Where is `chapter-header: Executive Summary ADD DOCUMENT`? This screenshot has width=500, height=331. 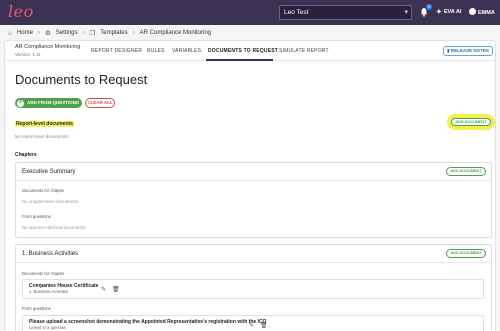
chapter-header: Executive Summary ADD DOCUMENT is located at coordinates (253, 172).